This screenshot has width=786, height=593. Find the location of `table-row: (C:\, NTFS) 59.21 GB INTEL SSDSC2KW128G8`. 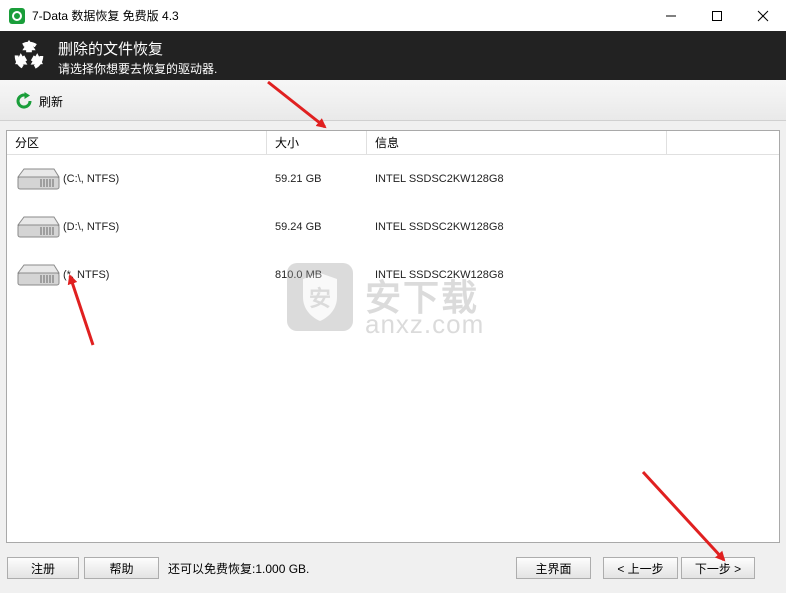

table-row: (C:\, NTFS) 59.21 GB INTEL SSDSC2KW128G8 is located at coordinates (393, 179).